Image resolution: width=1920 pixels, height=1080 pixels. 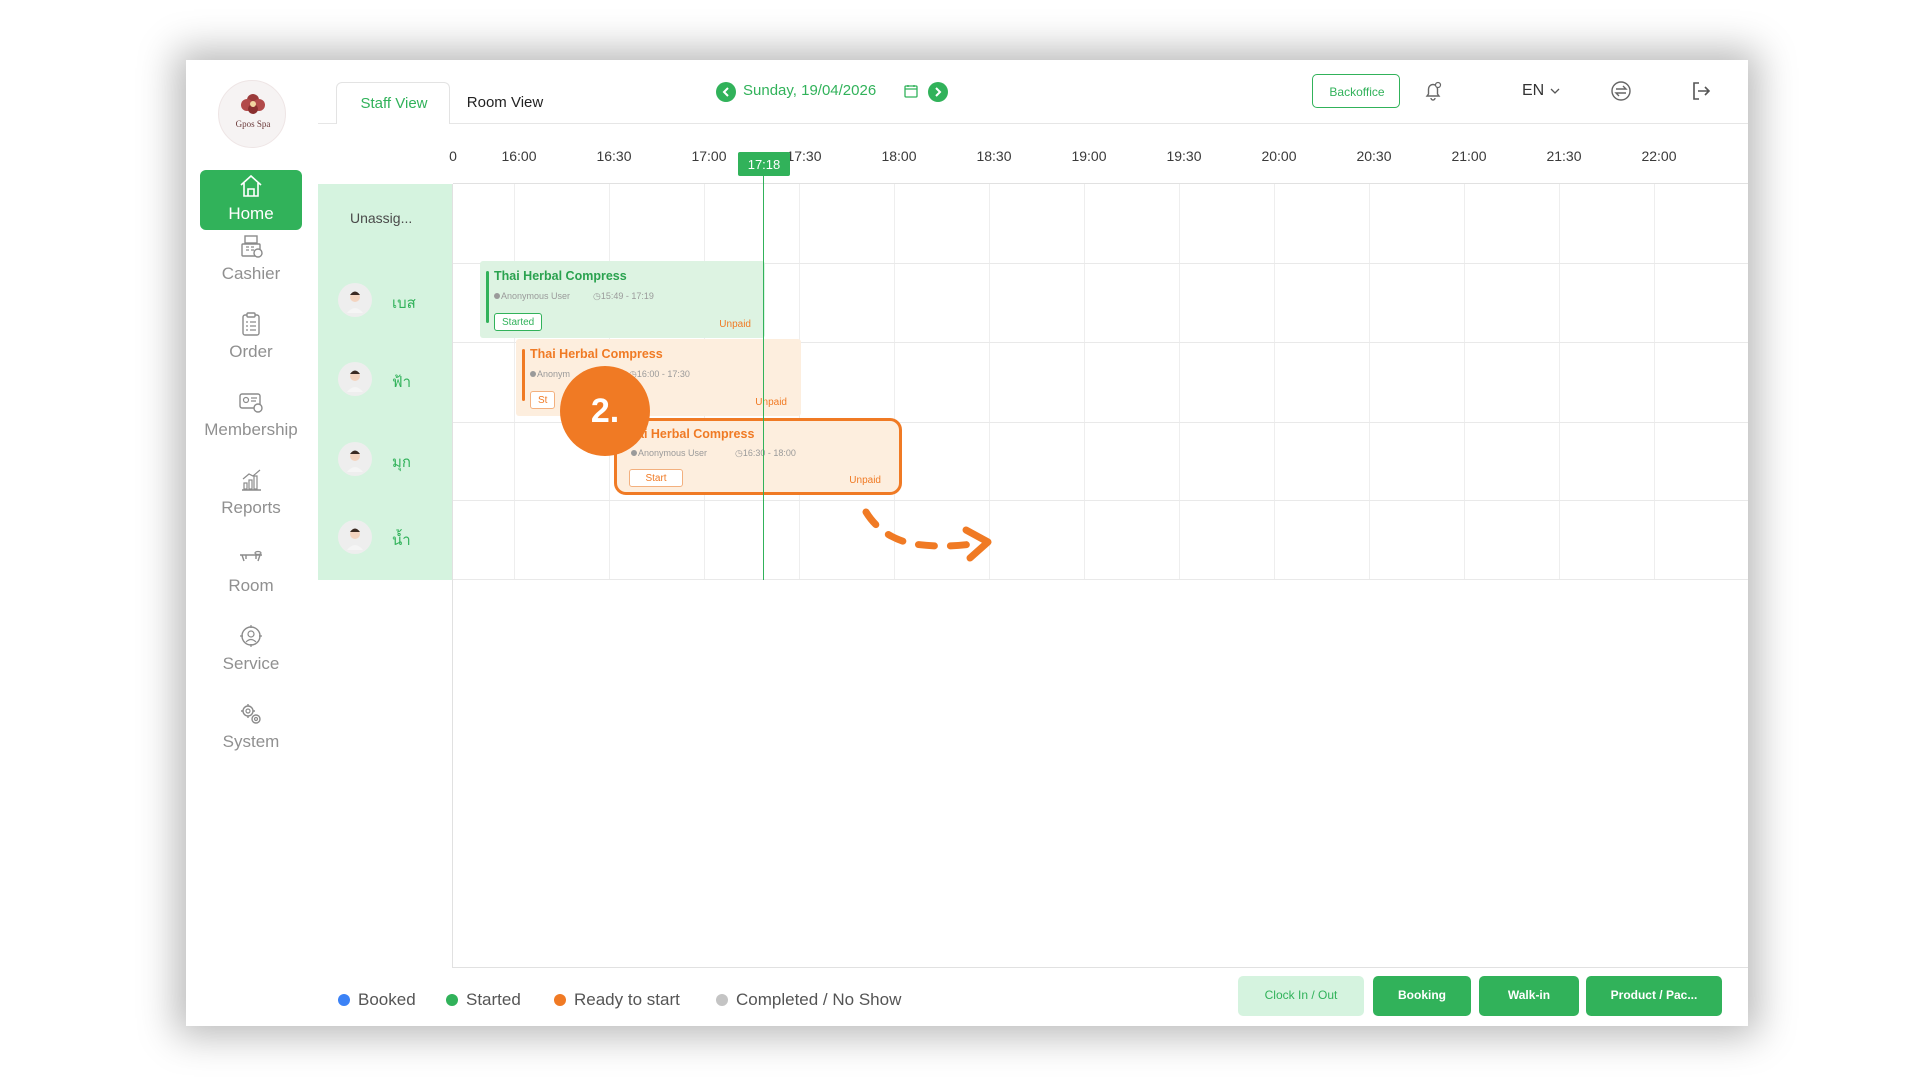 I want to click on time-label: 16:00, so click(x=519, y=156).